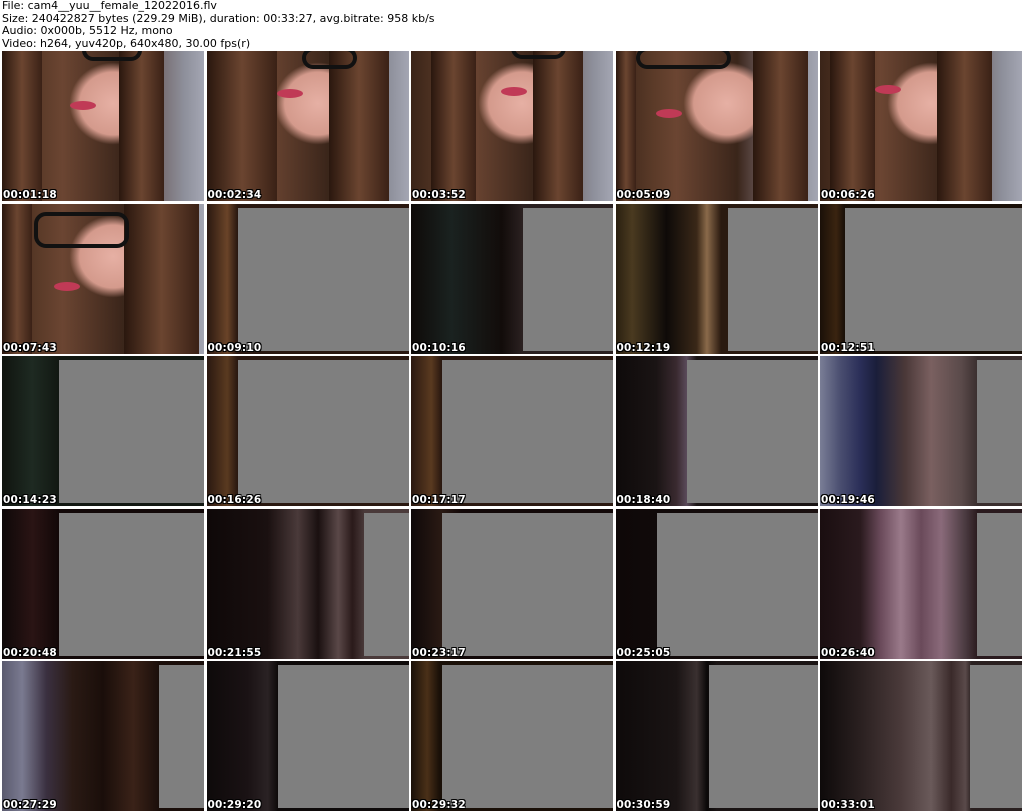 This screenshot has height=811, width=1024. What do you see at coordinates (234, 652) in the screenshot?
I see `timestamp: 00:21:55` at bounding box center [234, 652].